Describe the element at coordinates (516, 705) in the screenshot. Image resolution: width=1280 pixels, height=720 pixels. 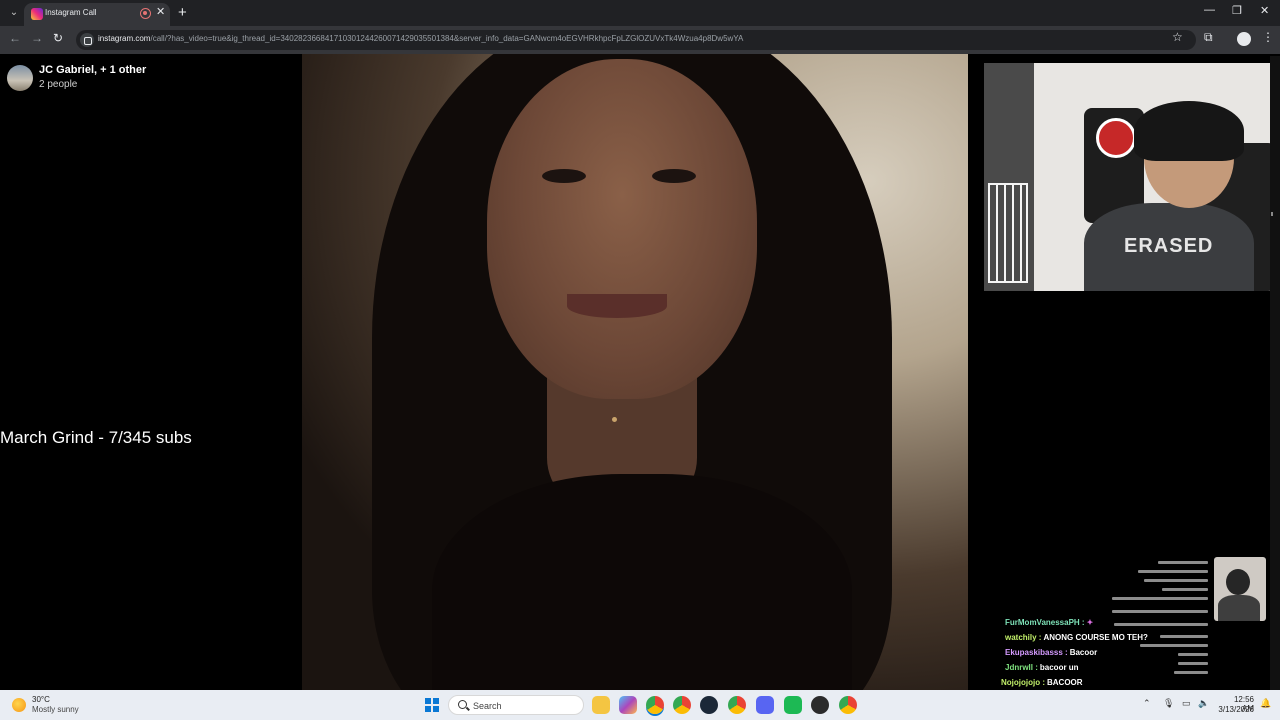
I see `taskbar-search-box: Search` at that location.